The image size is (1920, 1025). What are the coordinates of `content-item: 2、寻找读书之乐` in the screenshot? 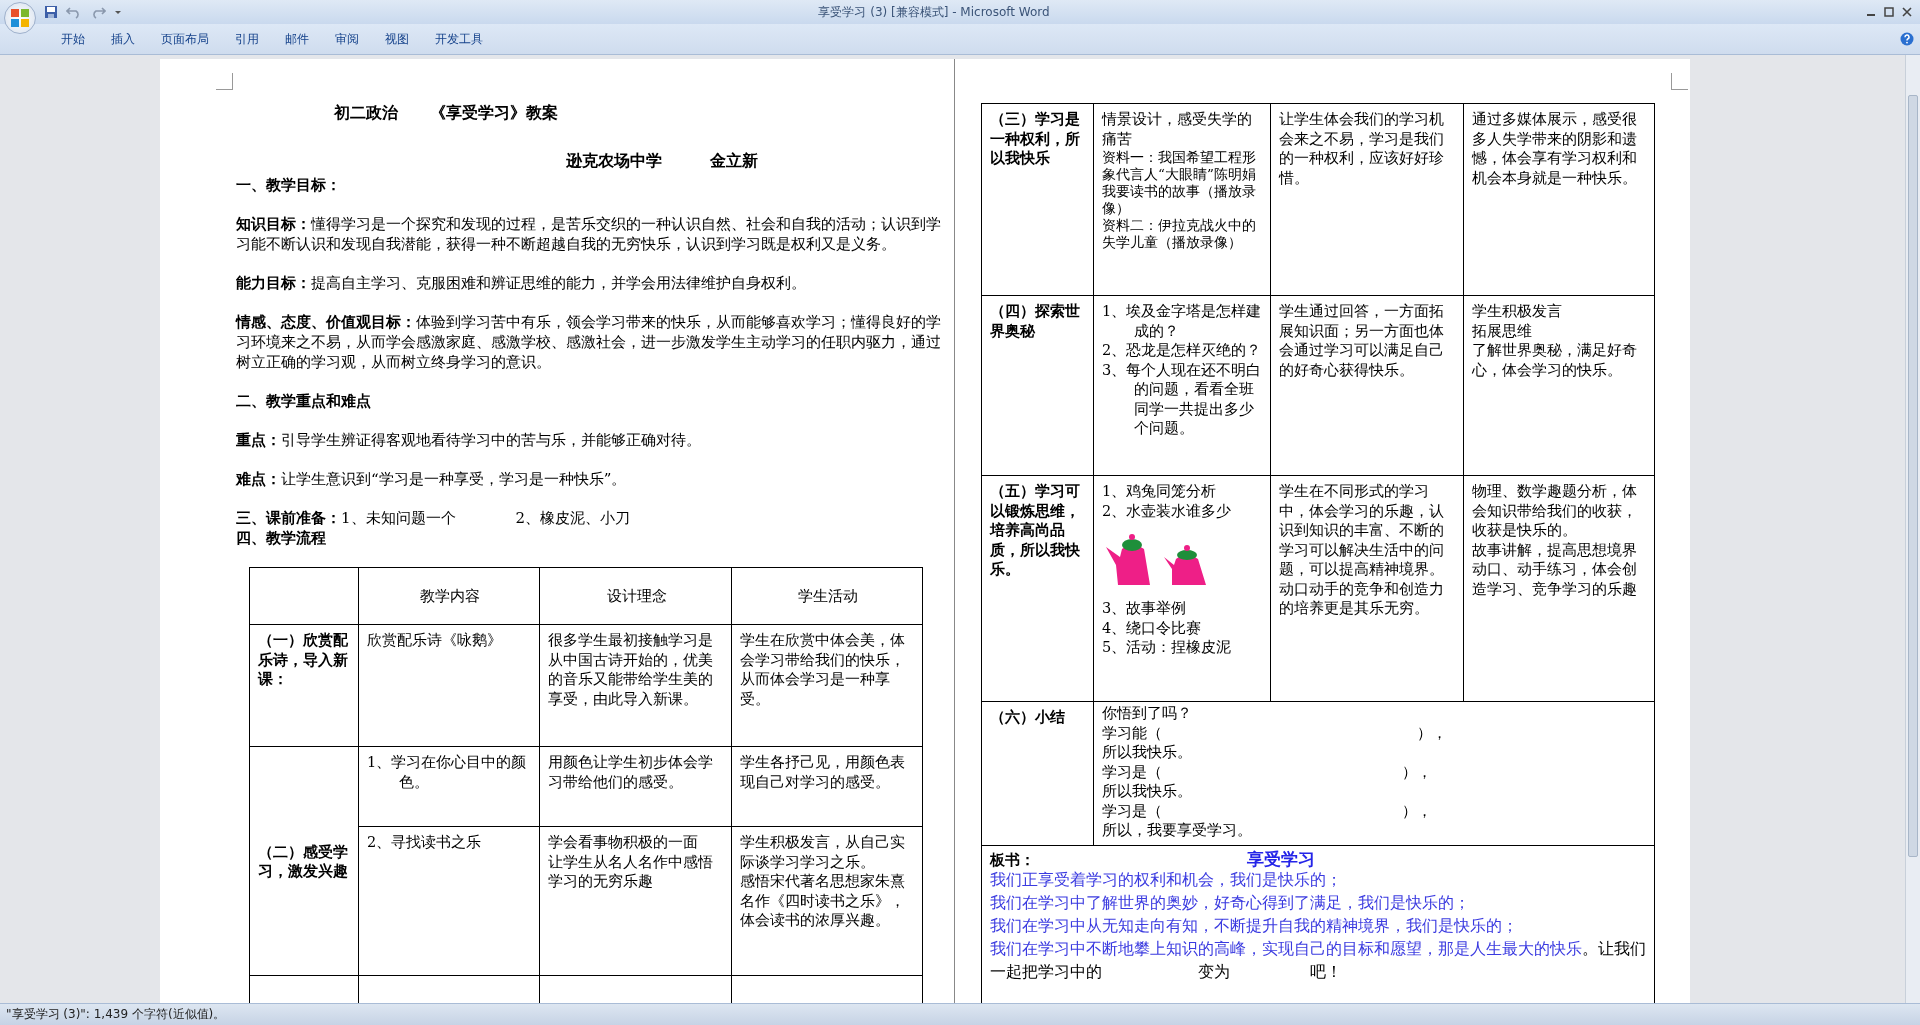 It's located at (425, 842).